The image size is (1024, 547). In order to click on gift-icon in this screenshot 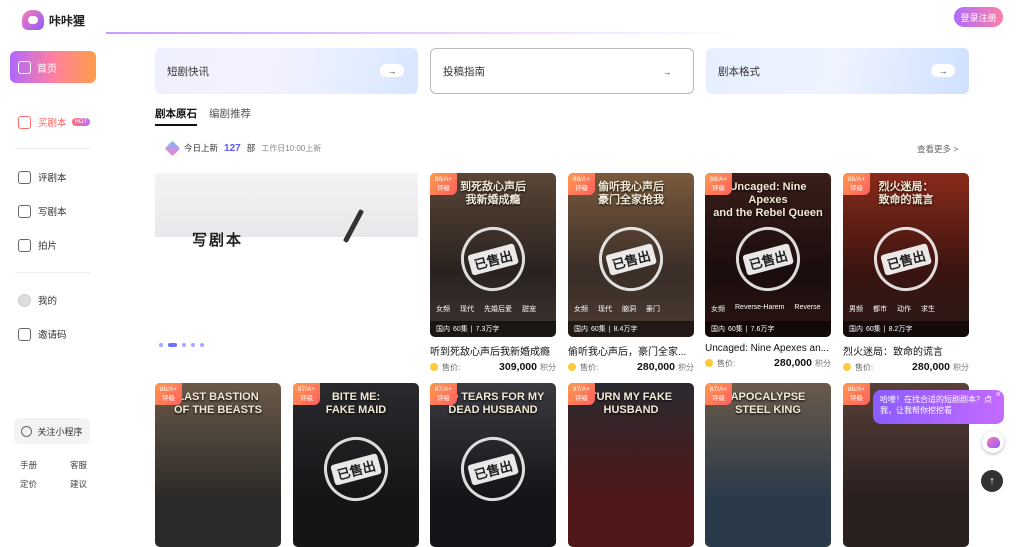, I will do `click(24, 334)`.